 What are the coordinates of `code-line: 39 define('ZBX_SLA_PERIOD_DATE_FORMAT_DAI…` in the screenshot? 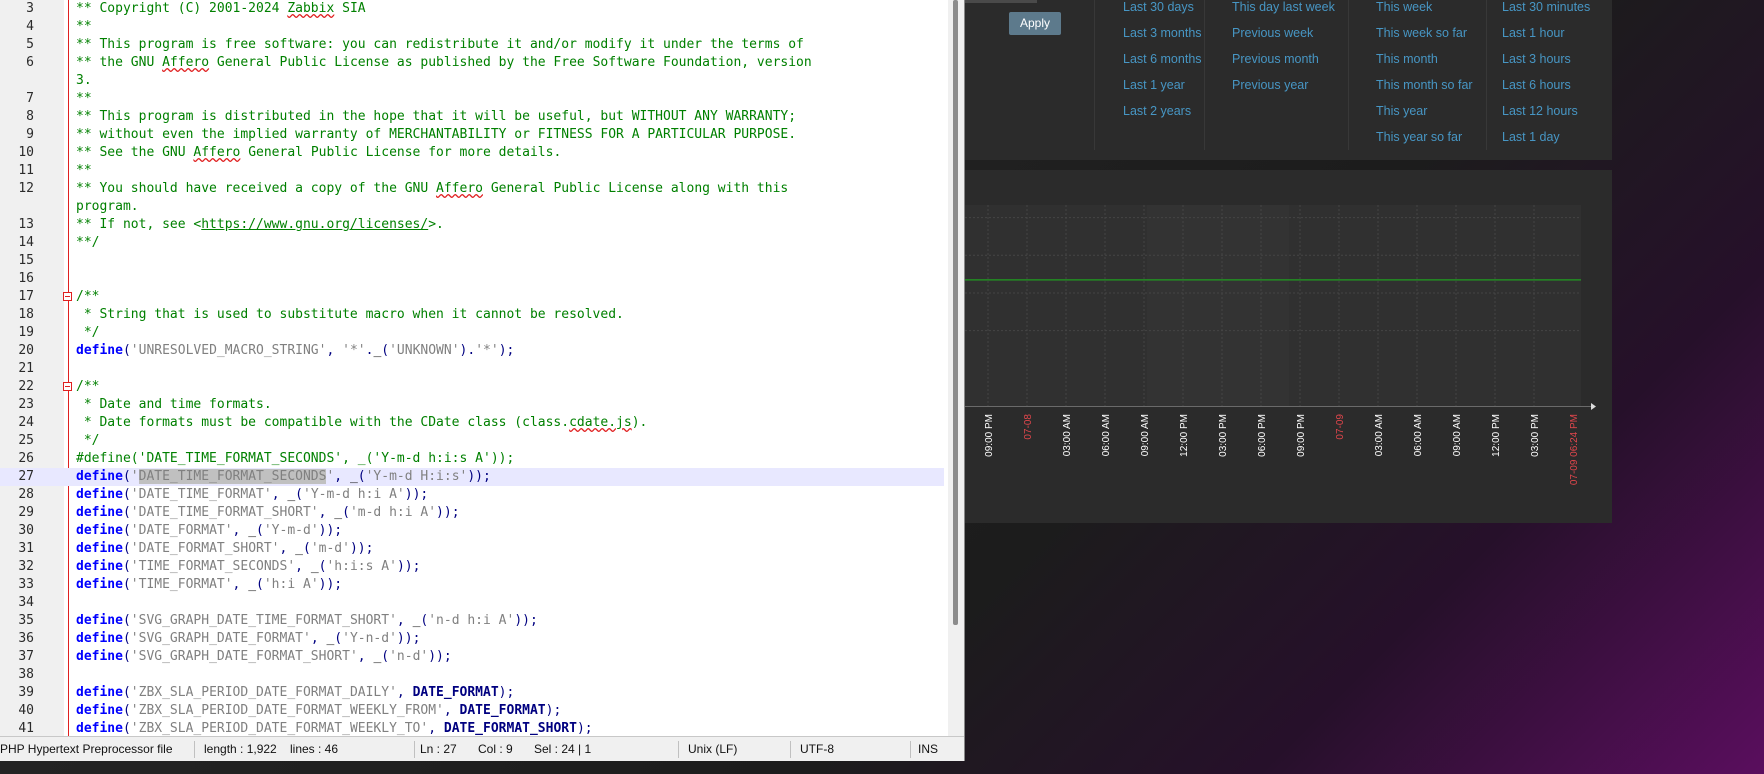 It's located at (472, 693).